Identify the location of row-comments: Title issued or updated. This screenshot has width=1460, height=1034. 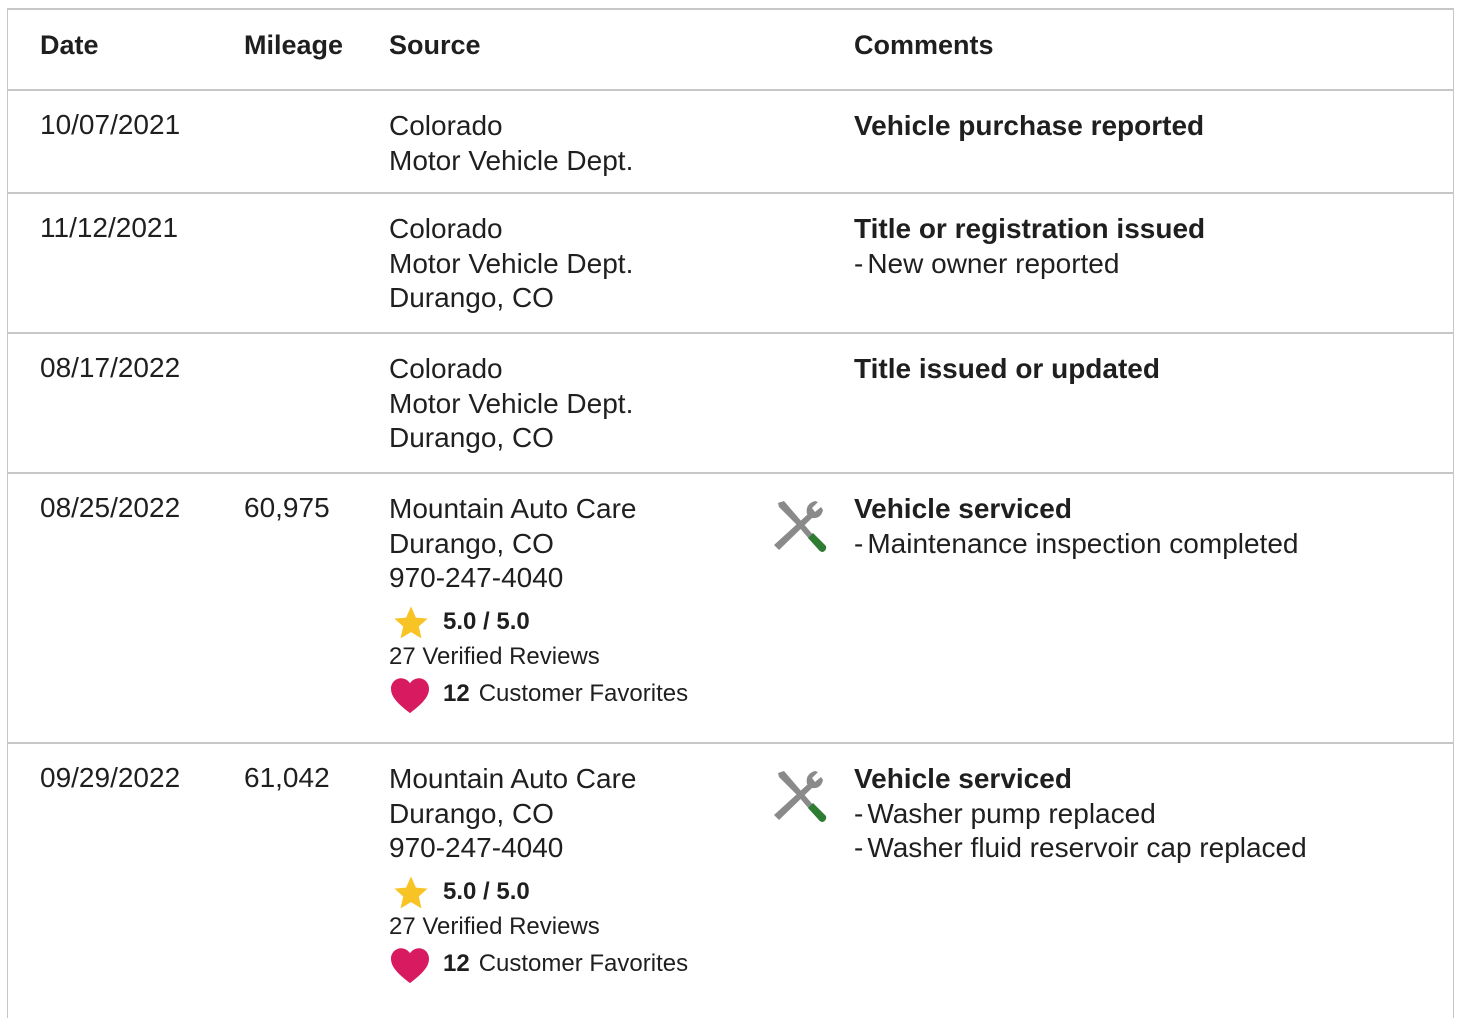
(1007, 369).